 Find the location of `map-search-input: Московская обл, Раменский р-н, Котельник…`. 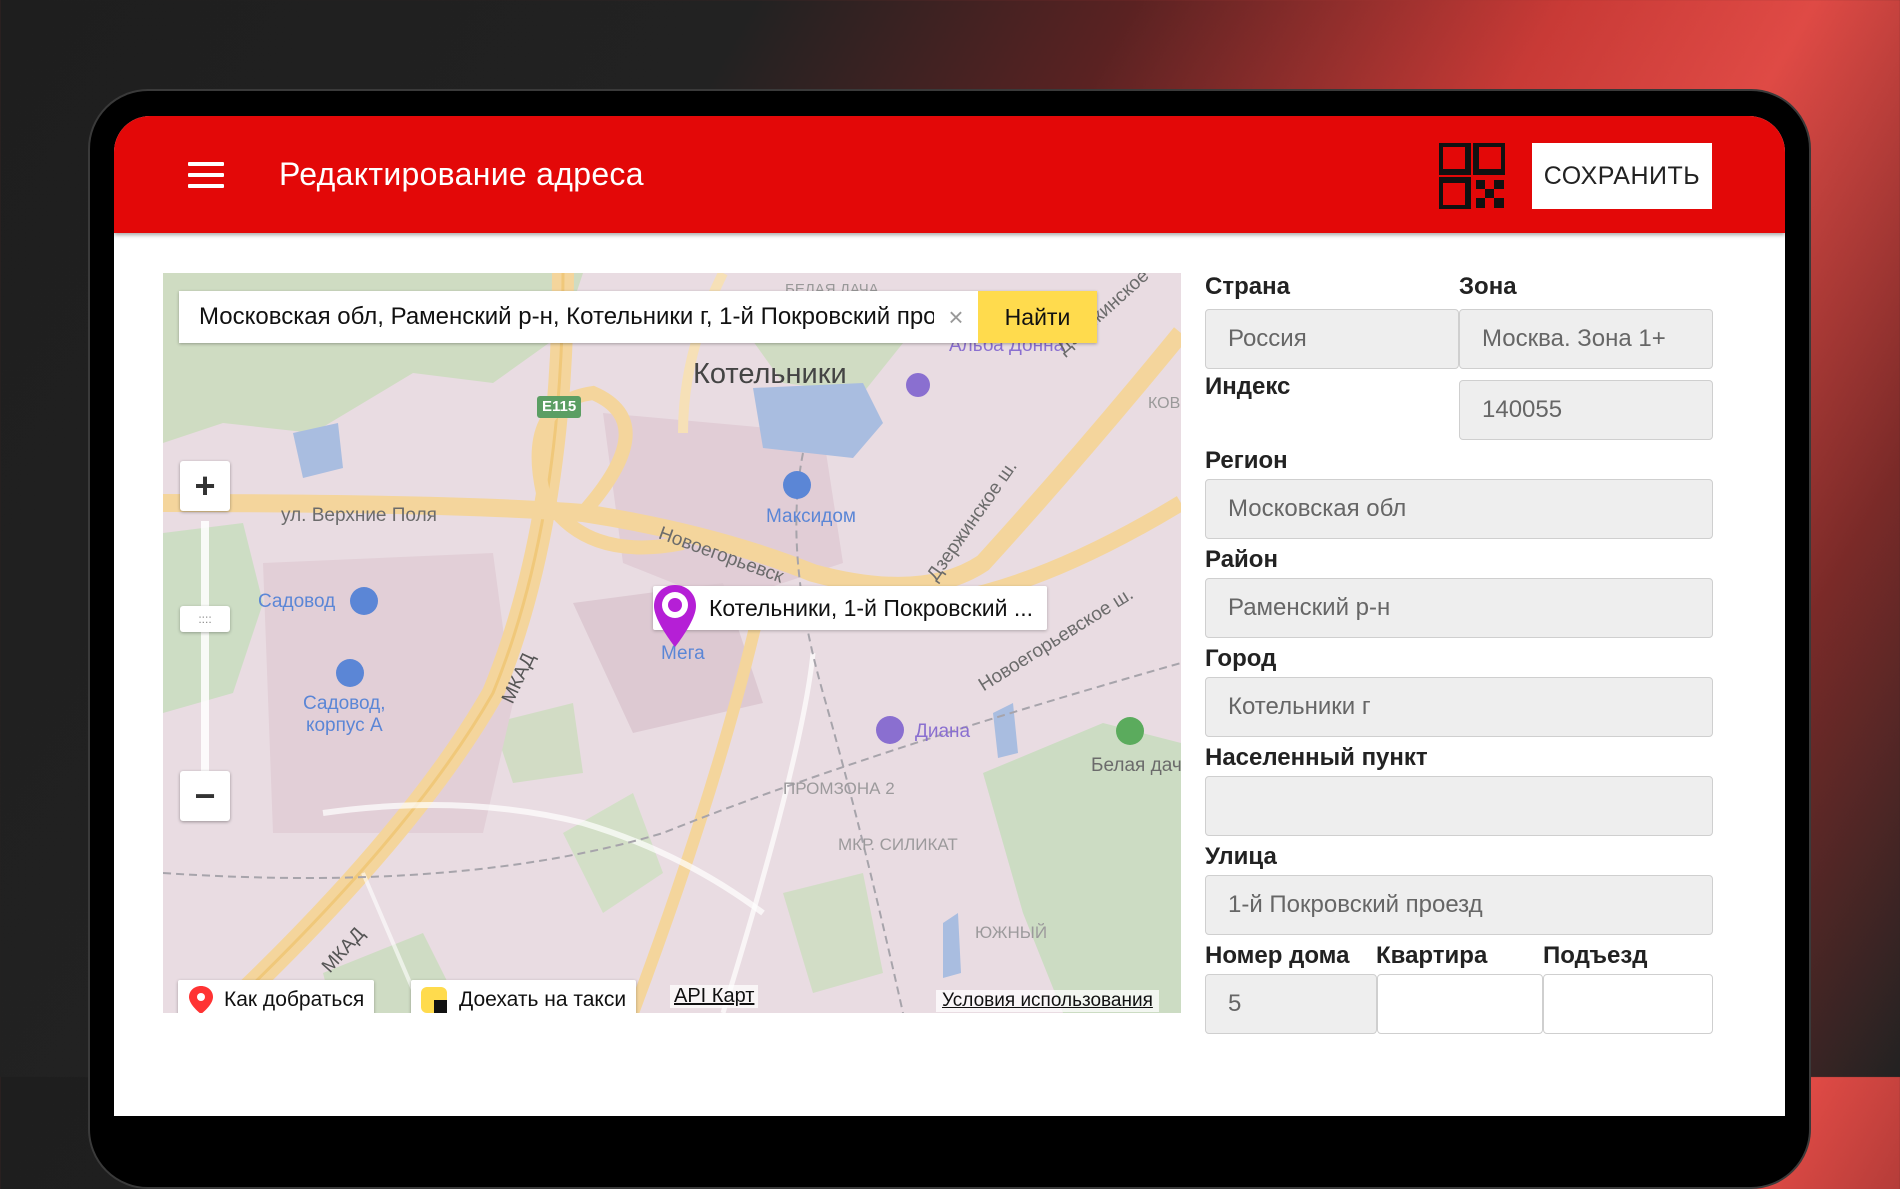

map-search-input: Московская обл, Раменский р-н, Котельник… is located at coordinates (566, 317).